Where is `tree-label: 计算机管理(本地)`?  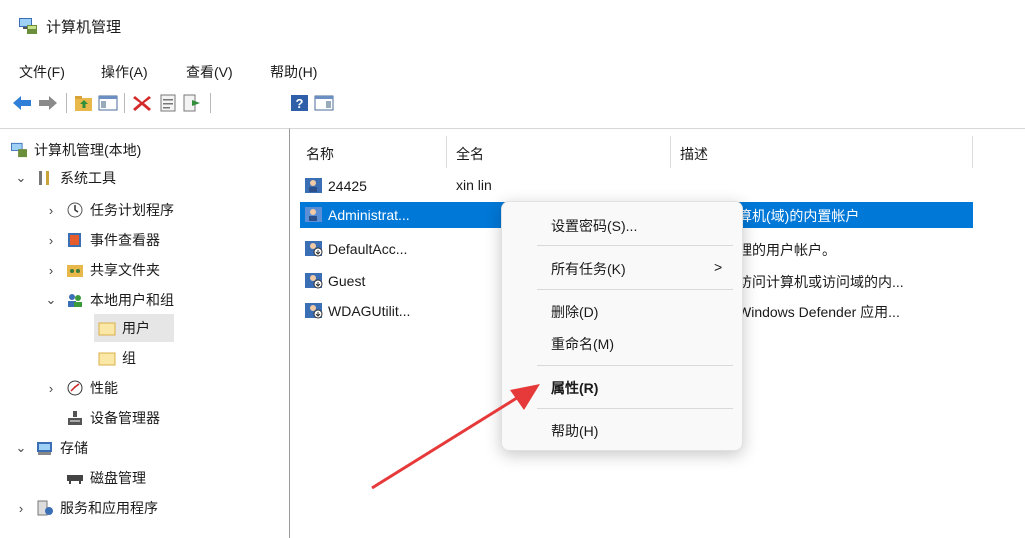 tree-label: 计算机管理(本地) is located at coordinates (88, 150).